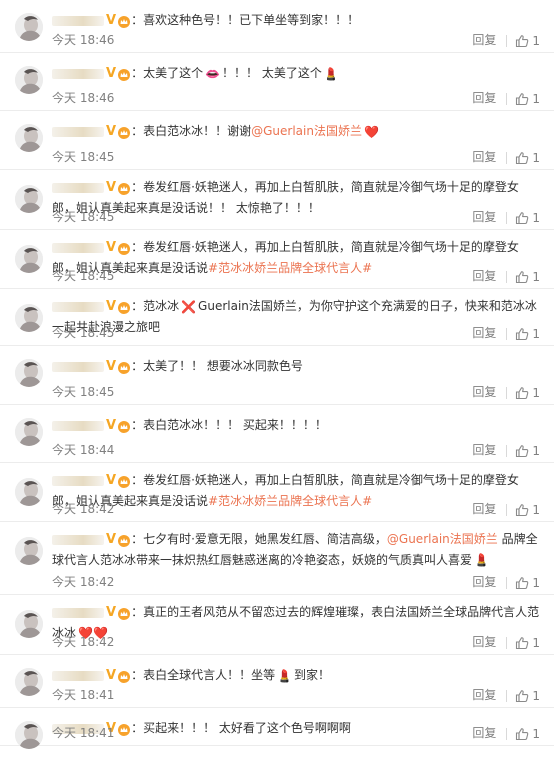 Image resolution: width=554 pixels, height=779 pixels. Describe the element at coordinates (331, 73) in the screenshot. I see `emoji-icon: 💄` at that location.